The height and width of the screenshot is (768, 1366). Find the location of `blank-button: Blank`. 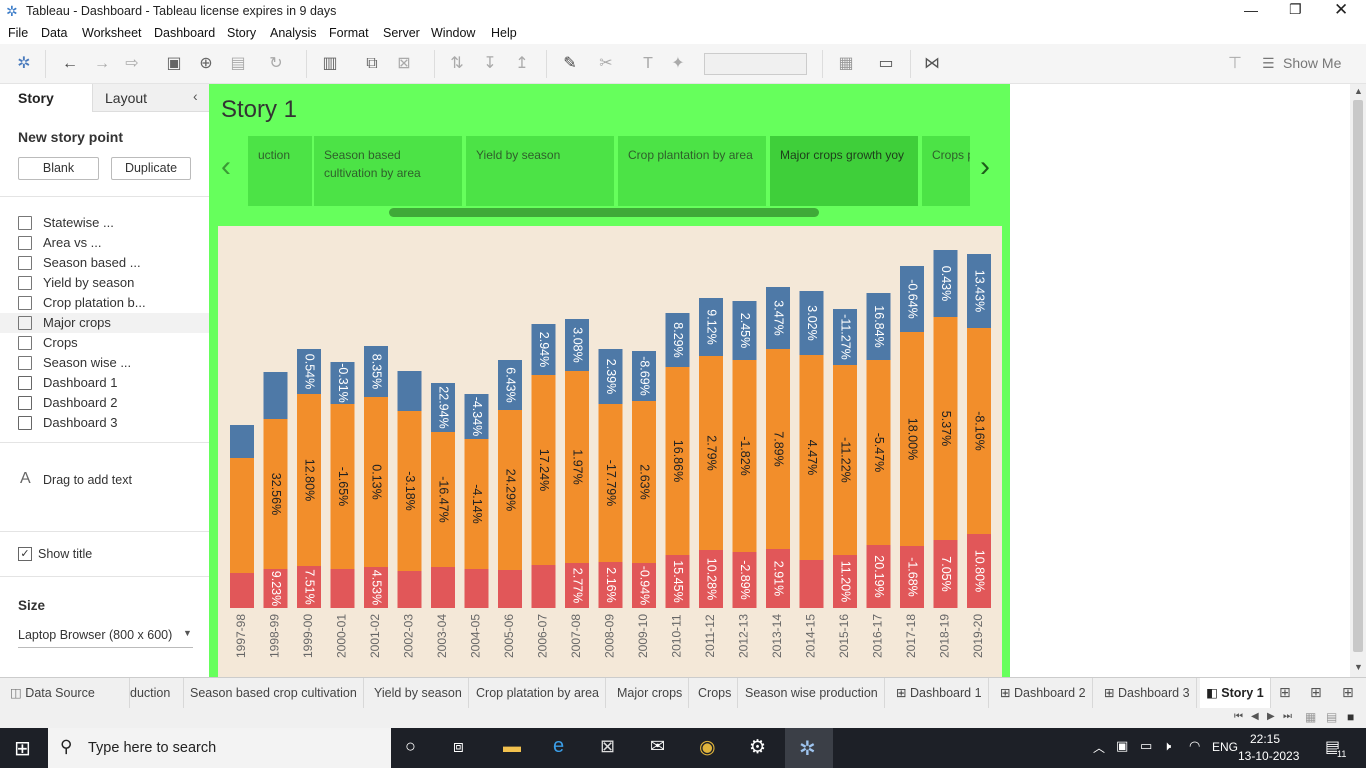

blank-button: Blank is located at coordinates (58, 168).